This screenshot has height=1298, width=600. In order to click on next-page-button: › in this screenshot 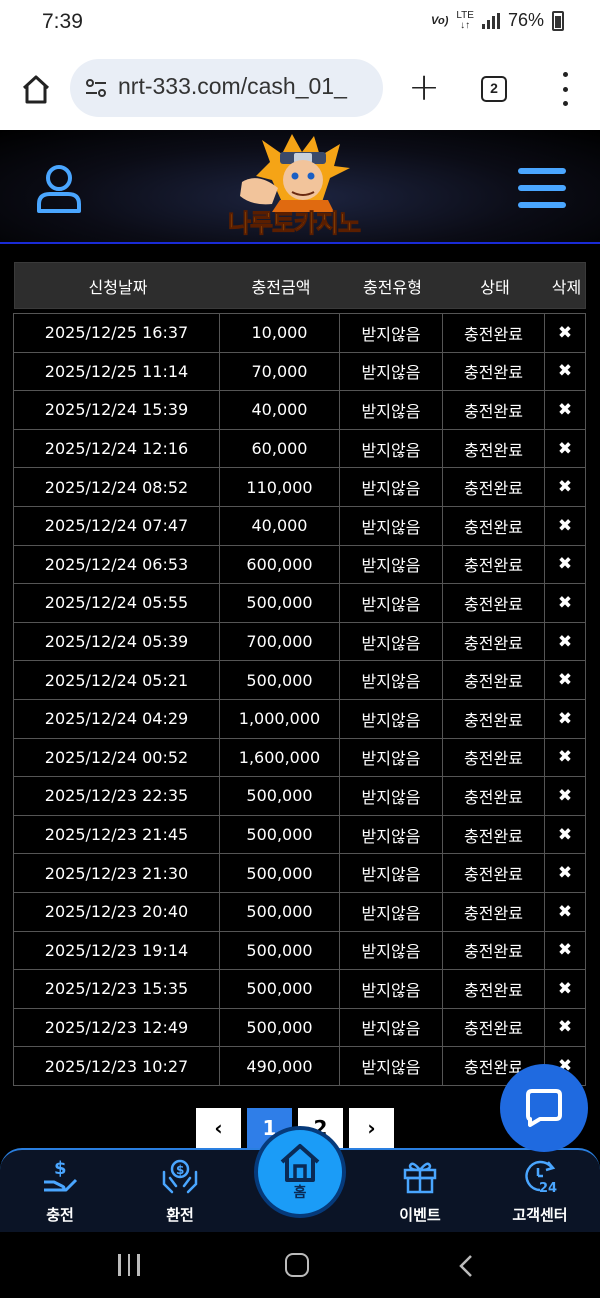, I will do `click(371, 1128)`.